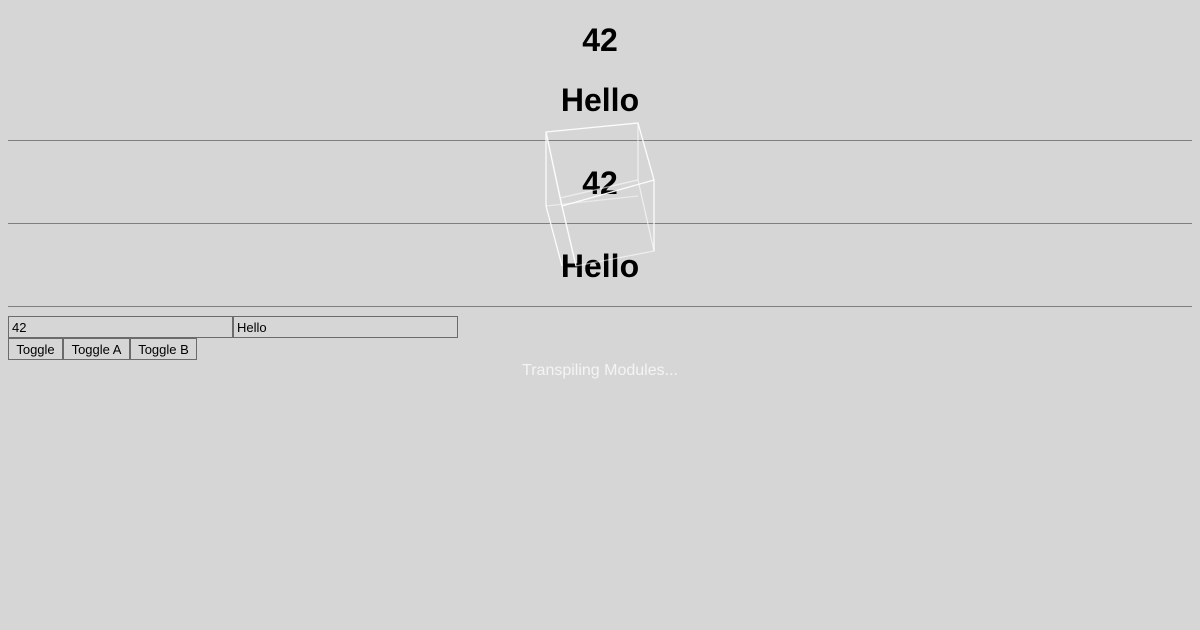  What do you see at coordinates (600, 183) in the screenshot?
I see `count-heading-2: 42` at bounding box center [600, 183].